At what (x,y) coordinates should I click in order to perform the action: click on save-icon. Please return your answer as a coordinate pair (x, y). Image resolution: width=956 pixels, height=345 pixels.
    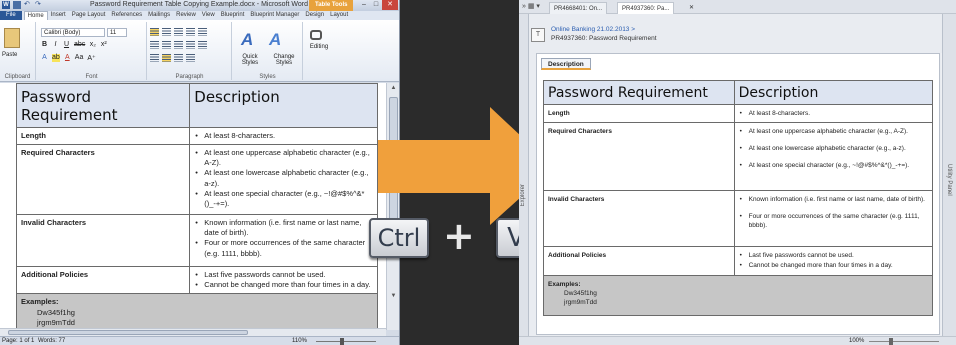
    Looking at the image, I should click on (17, 5).